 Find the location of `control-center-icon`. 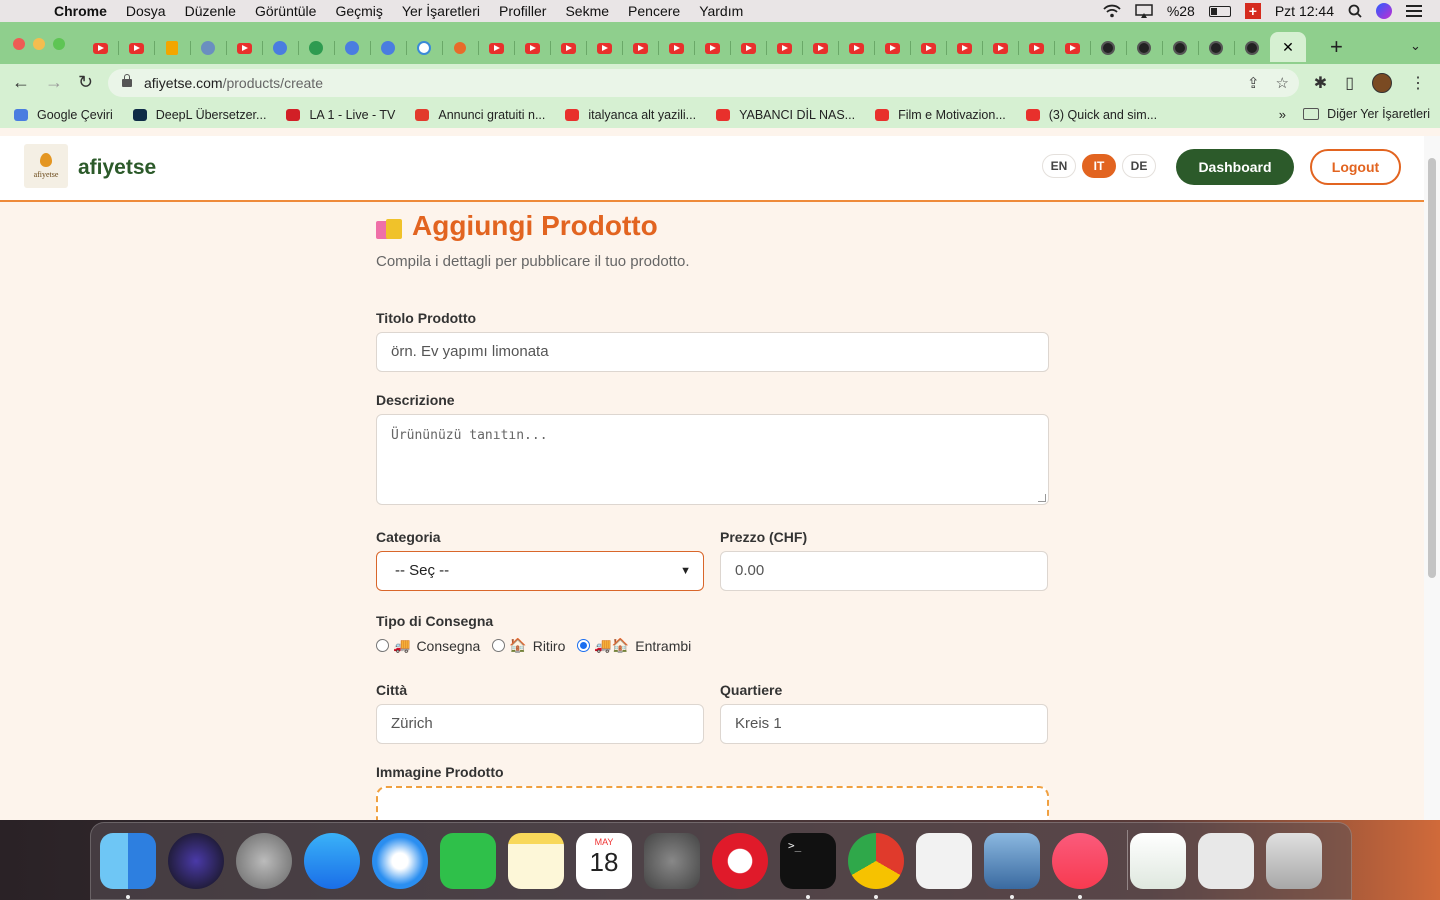

control-center-icon is located at coordinates (1414, 11).